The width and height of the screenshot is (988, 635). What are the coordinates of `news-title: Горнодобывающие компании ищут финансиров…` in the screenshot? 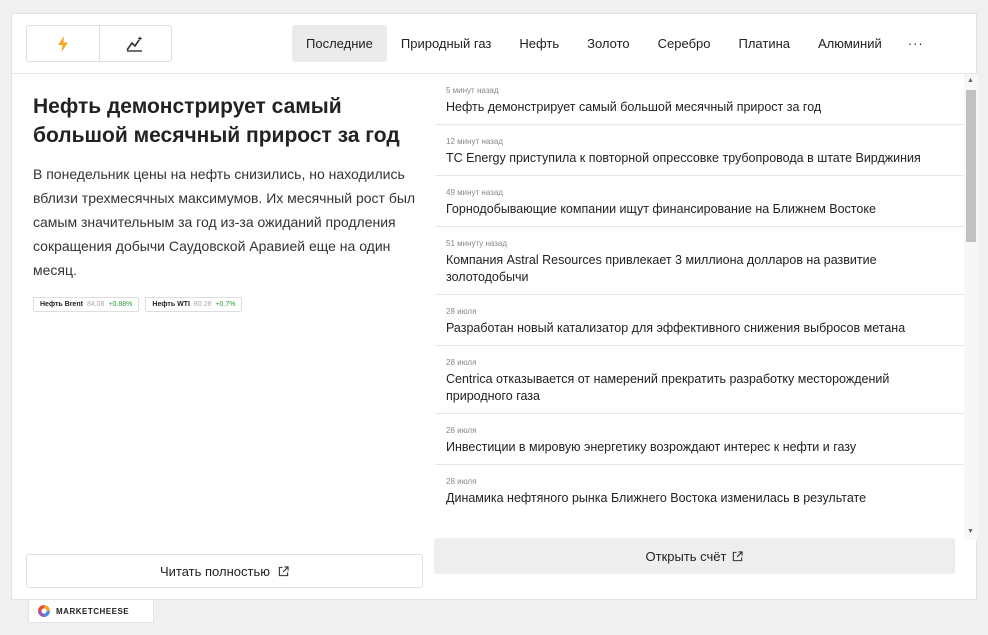 It's located at (661, 209).